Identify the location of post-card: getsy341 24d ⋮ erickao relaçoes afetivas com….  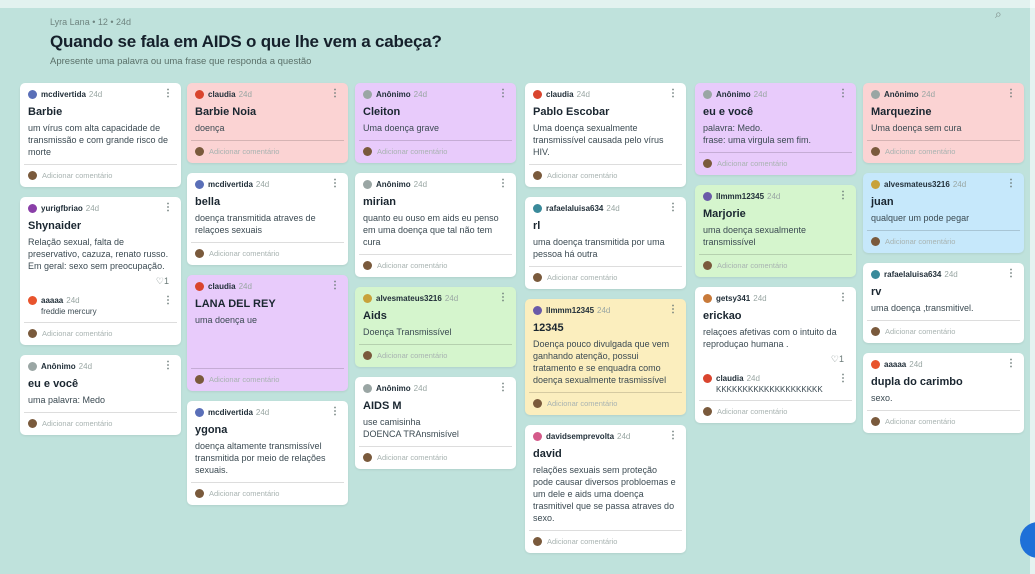
(775, 355).